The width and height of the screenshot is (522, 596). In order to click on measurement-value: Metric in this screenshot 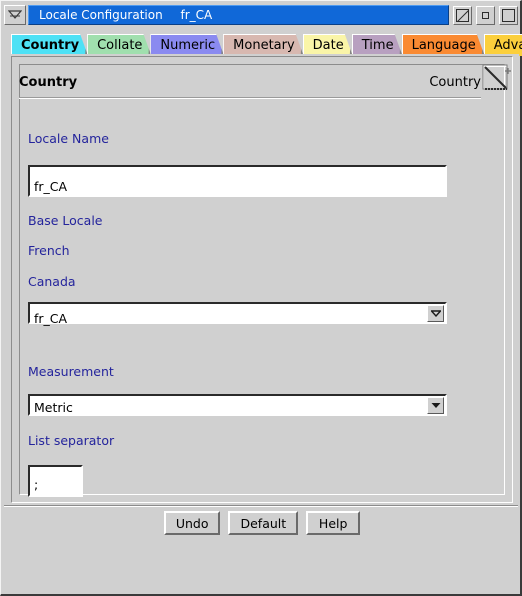, I will do `click(53, 407)`.